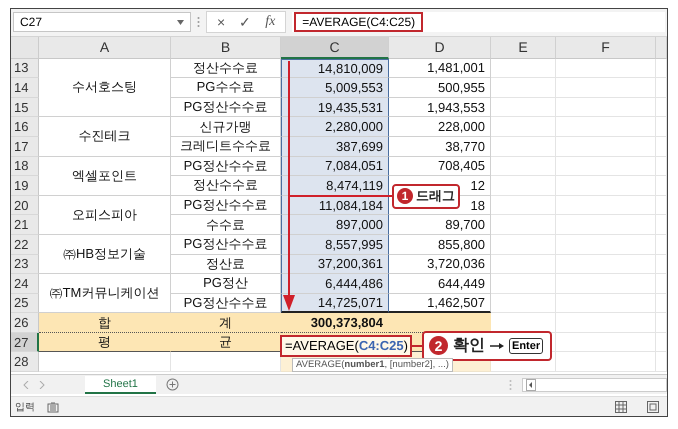 This screenshot has height=429, width=678. What do you see at coordinates (440, 108) in the screenshot?
I see `table-cell: 1,943,553` at bounding box center [440, 108].